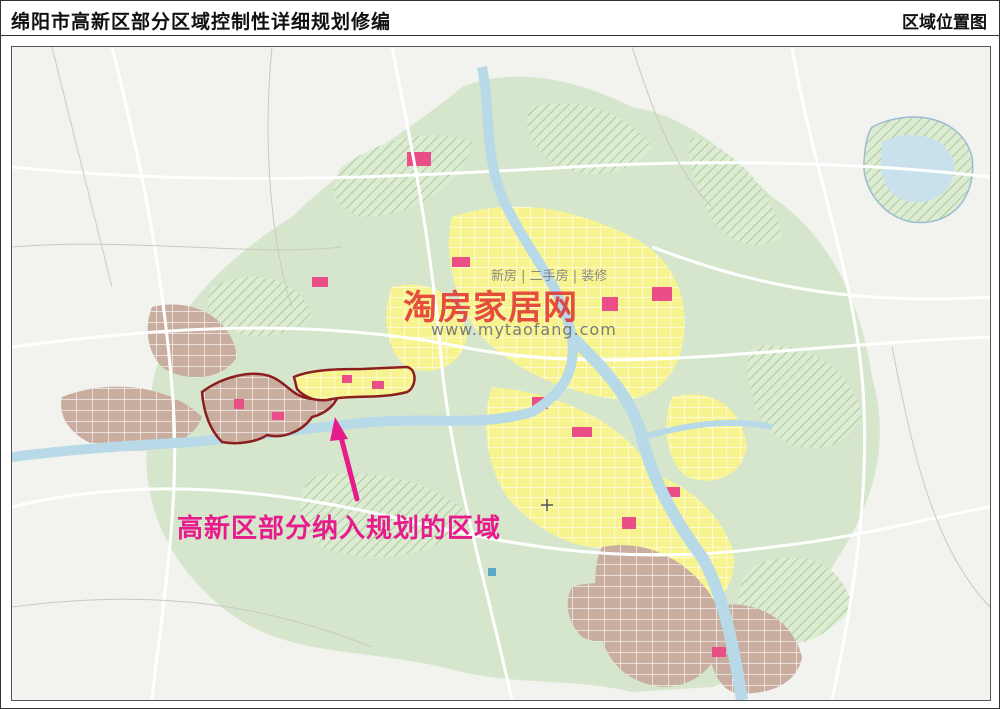 Image resolution: width=1000 pixels, height=709 pixels. Describe the element at coordinates (354, 383) in the screenshot. I see `planning-area-east` at that location.